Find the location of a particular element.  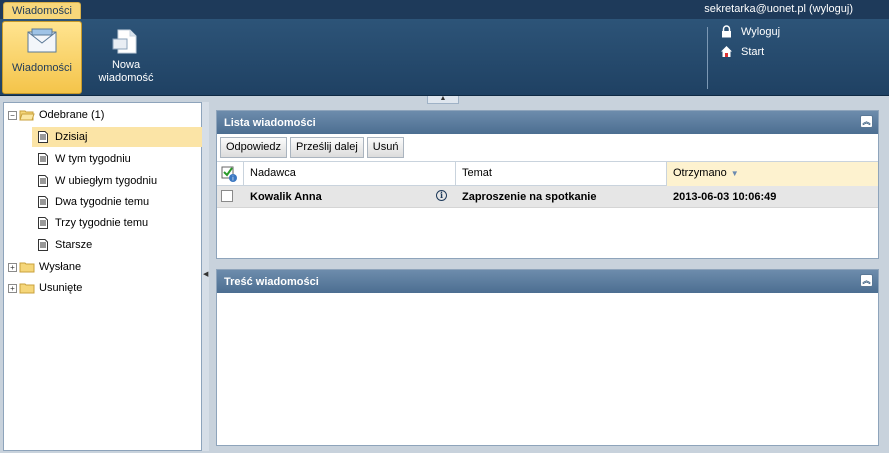

tree-node-deleted: + Usunięte is located at coordinates (45, 288).